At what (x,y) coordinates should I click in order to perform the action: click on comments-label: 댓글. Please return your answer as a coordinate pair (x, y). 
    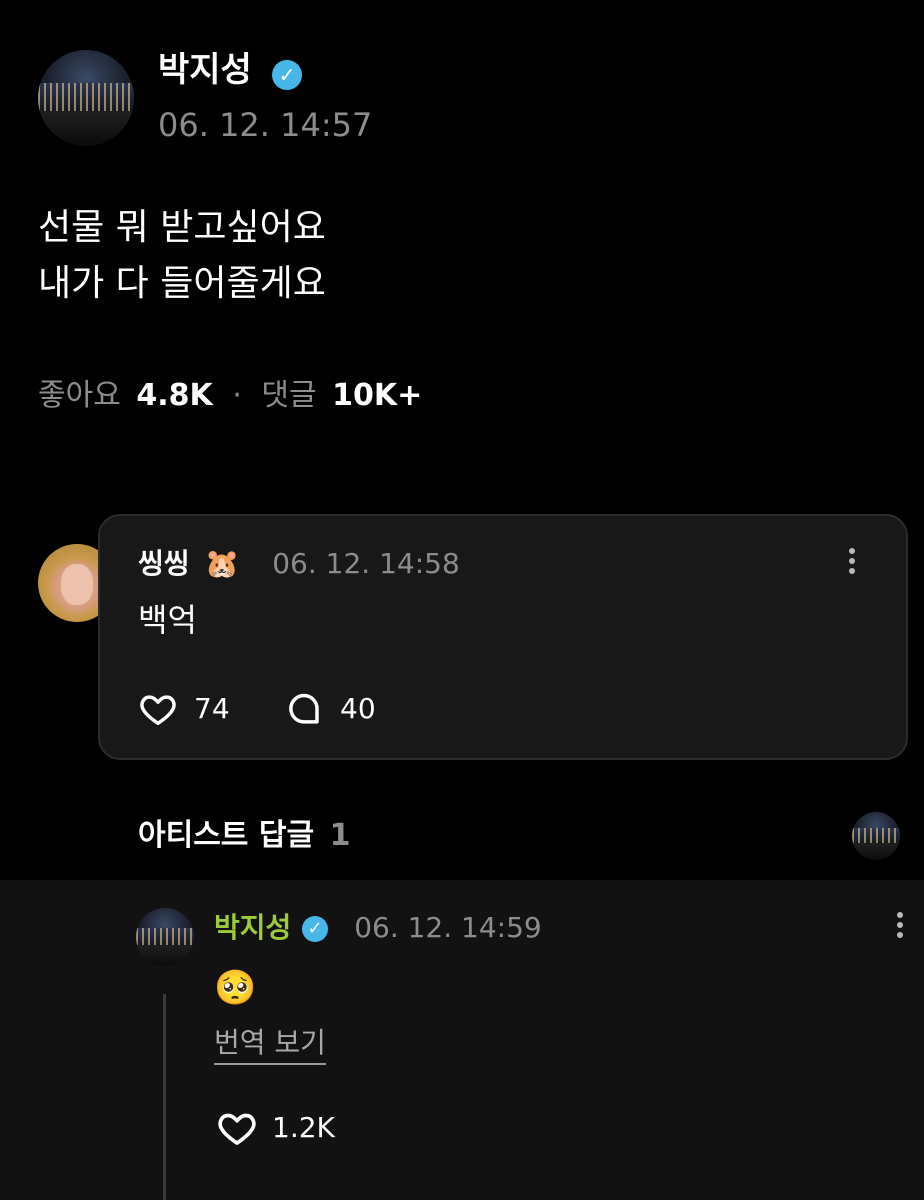
    Looking at the image, I should click on (289, 395).